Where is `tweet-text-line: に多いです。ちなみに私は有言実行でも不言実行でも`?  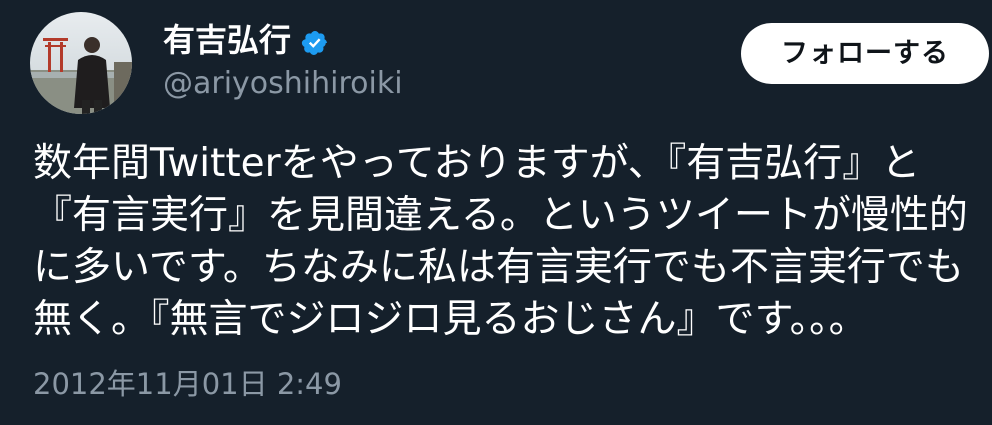 tweet-text-line: に多いです。ちなみに私は有言実行でも不言実行でも is located at coordinates (498, 267).